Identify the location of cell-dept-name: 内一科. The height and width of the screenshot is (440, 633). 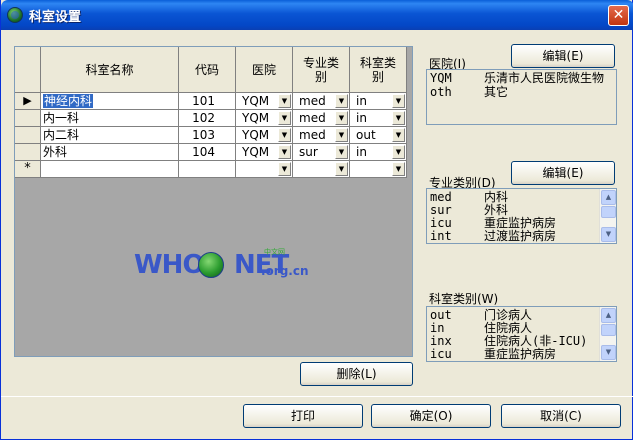
(110, 118).